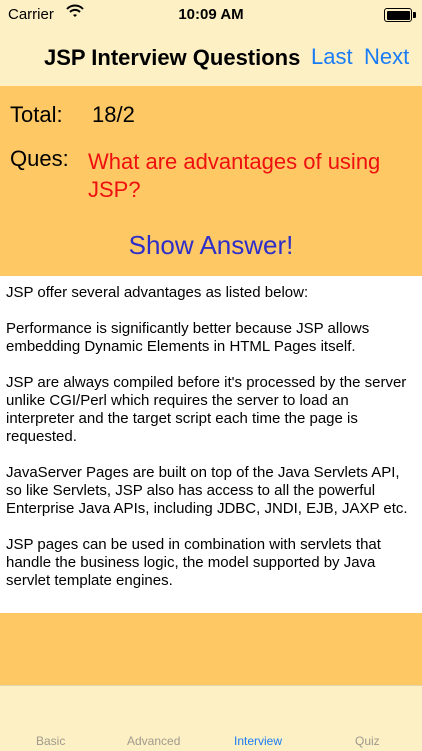 The image size is (422, 751). I want to click on bottom-panel, so click(211, 649).